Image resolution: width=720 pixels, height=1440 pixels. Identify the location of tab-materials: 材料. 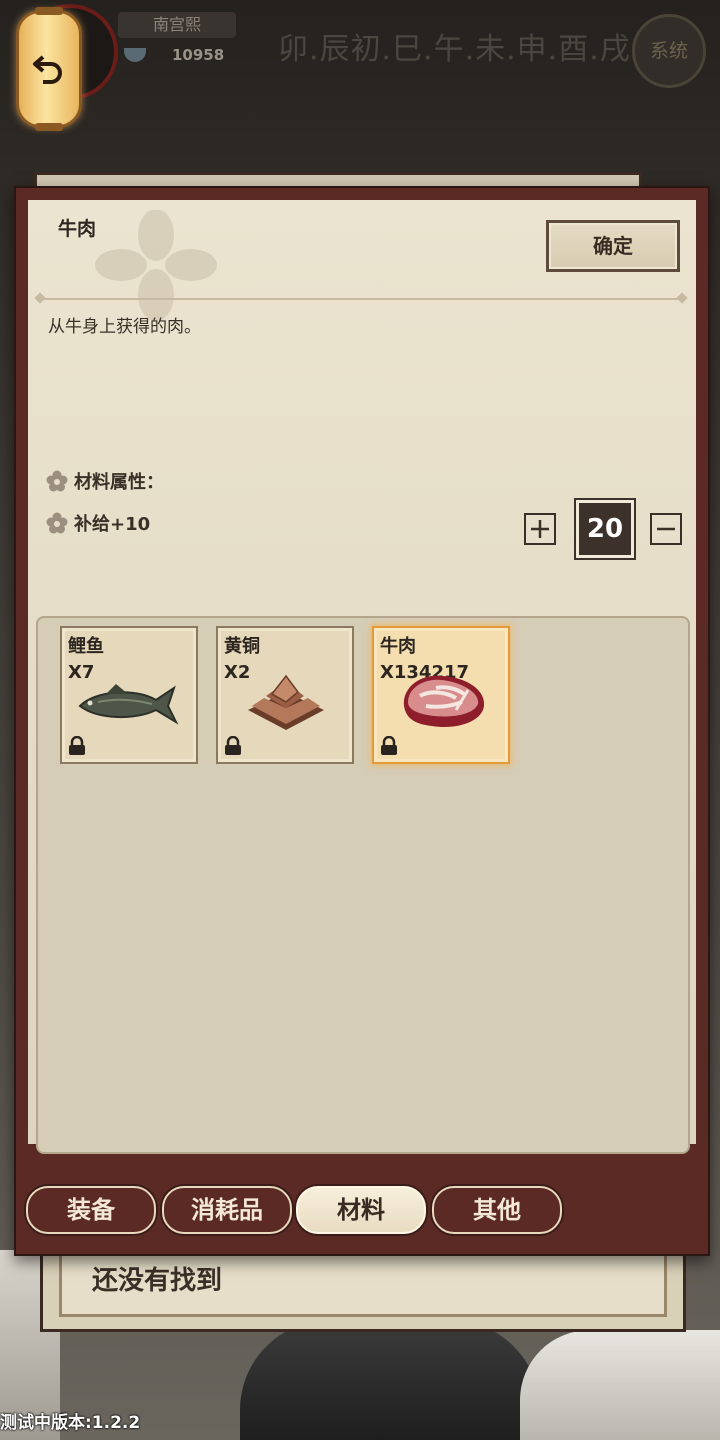
(361, 1210).